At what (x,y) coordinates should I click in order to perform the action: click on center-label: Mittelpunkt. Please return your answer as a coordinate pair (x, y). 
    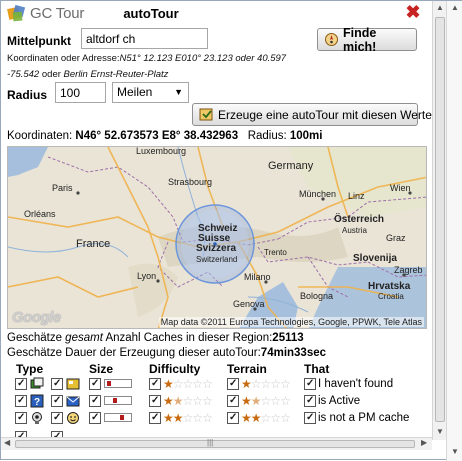
    Looking at the image, I should click on (39, 41).